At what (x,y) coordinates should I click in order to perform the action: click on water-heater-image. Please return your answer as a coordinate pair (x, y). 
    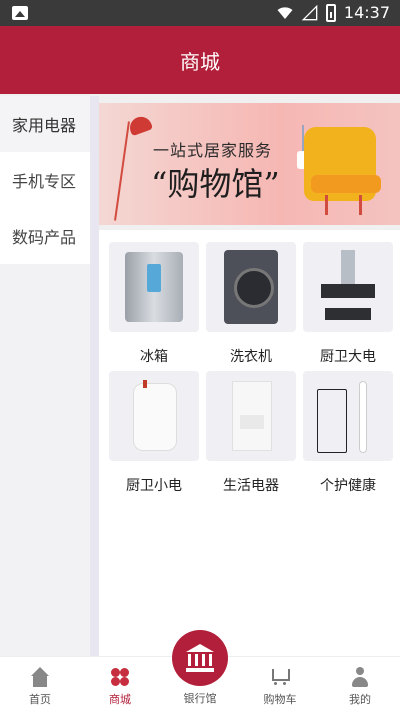
    Looking at the image, I should click on (154, 416).